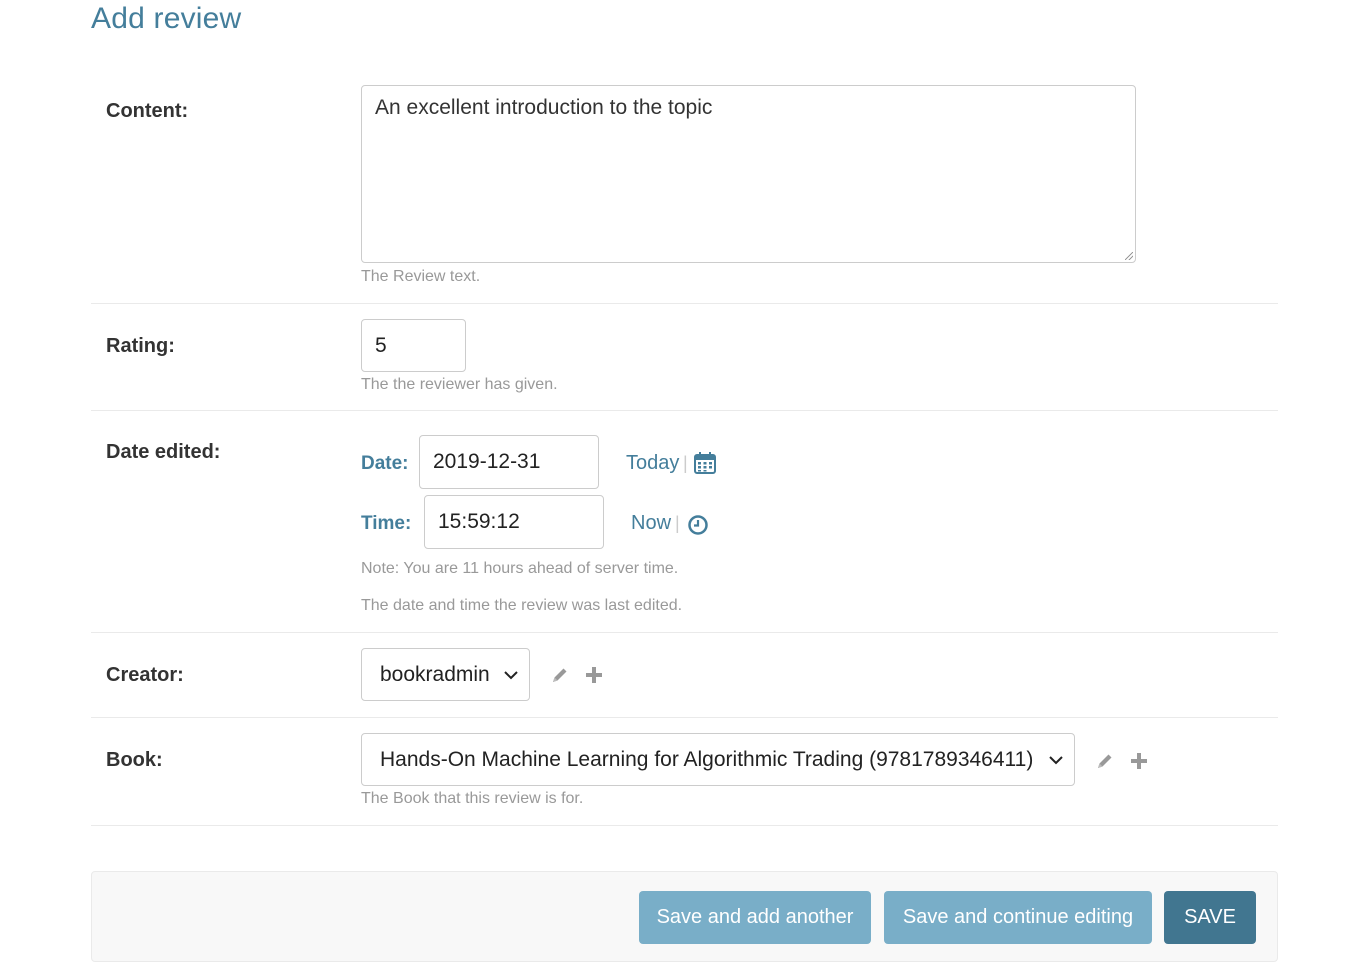 The image size is (1370, 974). Describe the element at coordinates (381, 345) in the screenshot. I see `rating-value: 5` at that location.